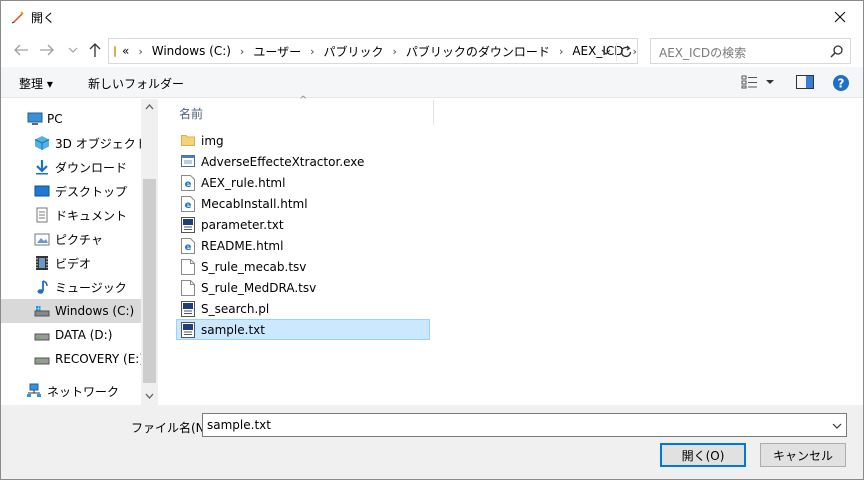 This screenshot has height=480, width=864. I want to click on sidebar-item-label: DATA (D:), so click(84, 335).